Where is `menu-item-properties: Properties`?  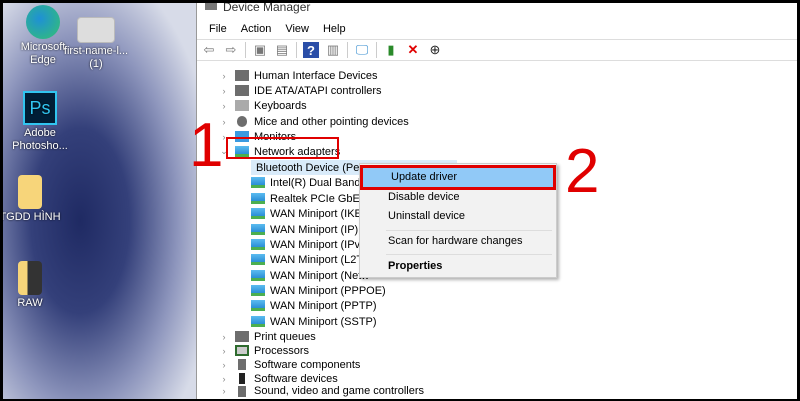 menu-item-properties: Properties is located at coordinates (458, 266).